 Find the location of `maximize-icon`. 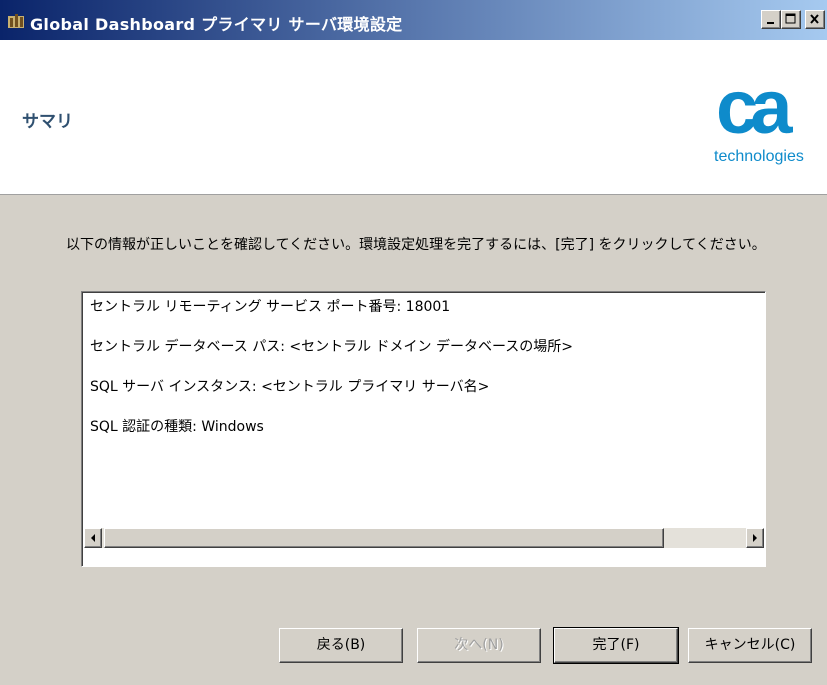

maximize-icon is located at coordinates (791, 19).